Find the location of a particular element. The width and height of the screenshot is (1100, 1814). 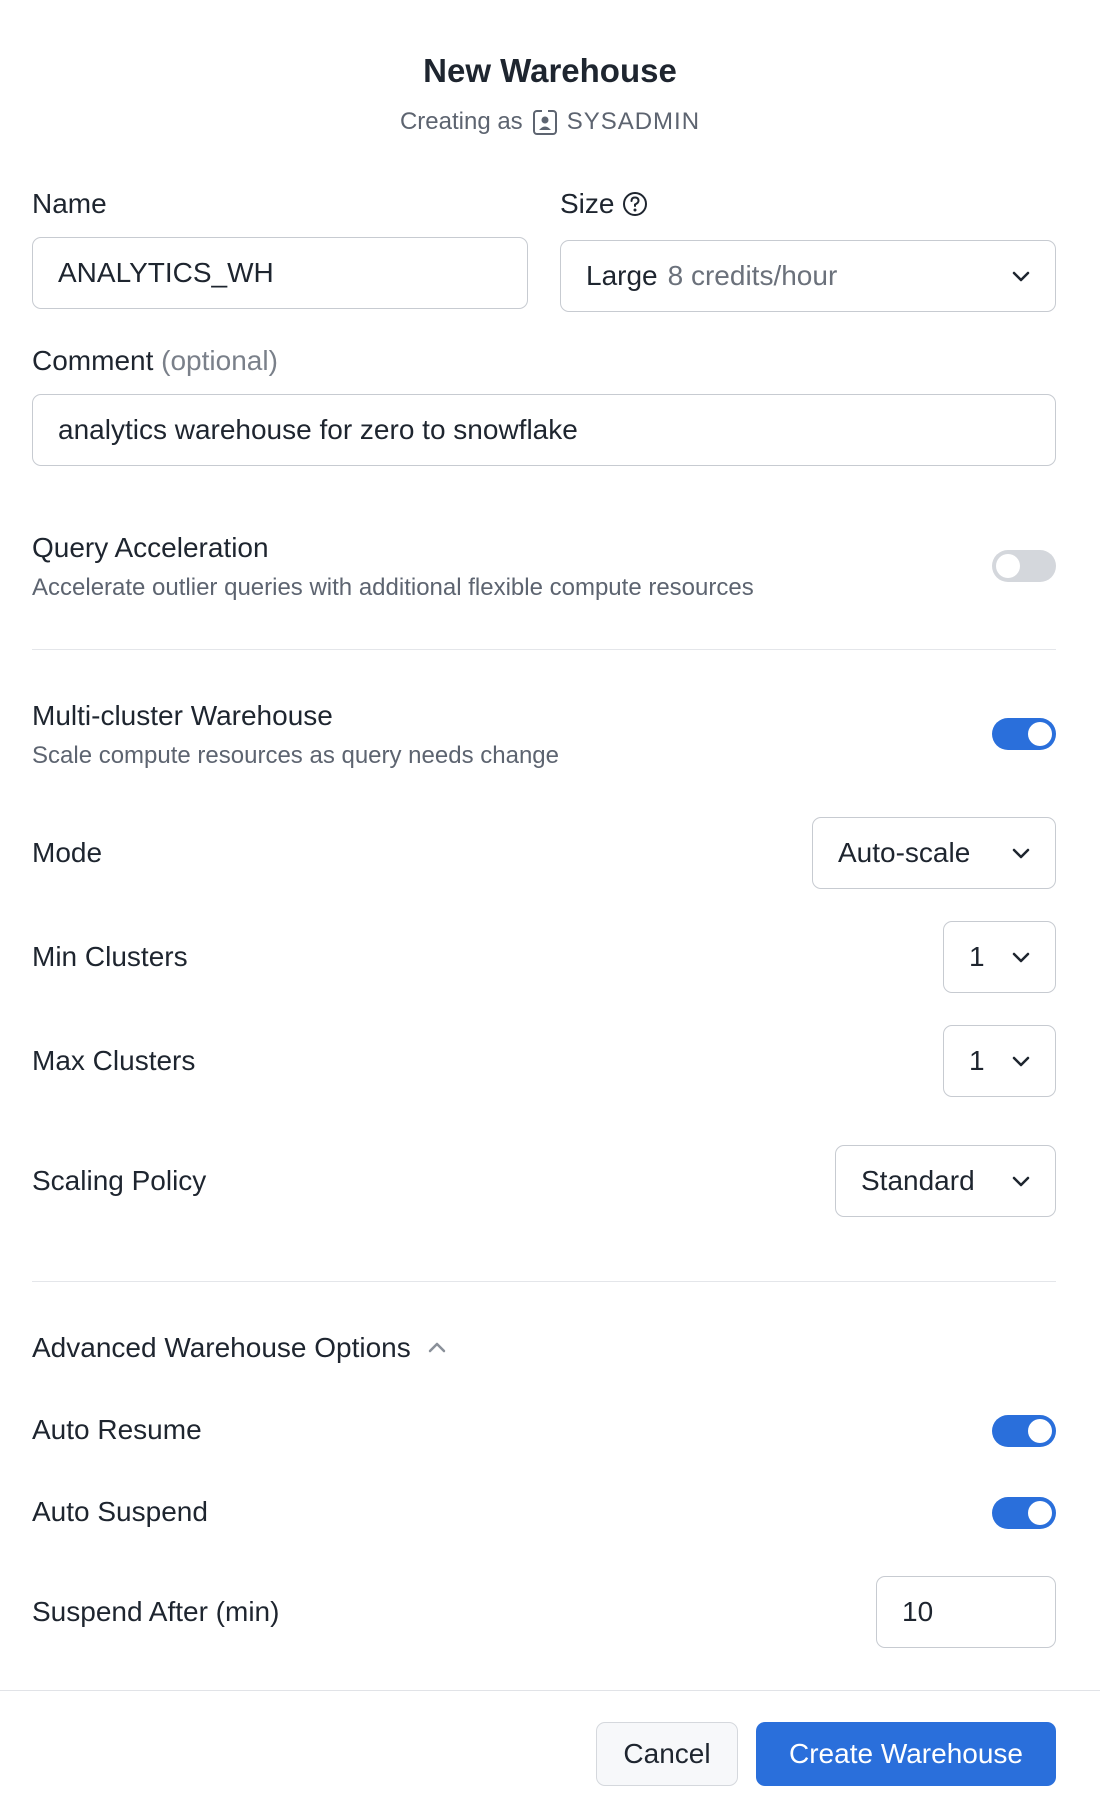

size-select: Large 8 credits/hour is located at coordinates (808, 276).